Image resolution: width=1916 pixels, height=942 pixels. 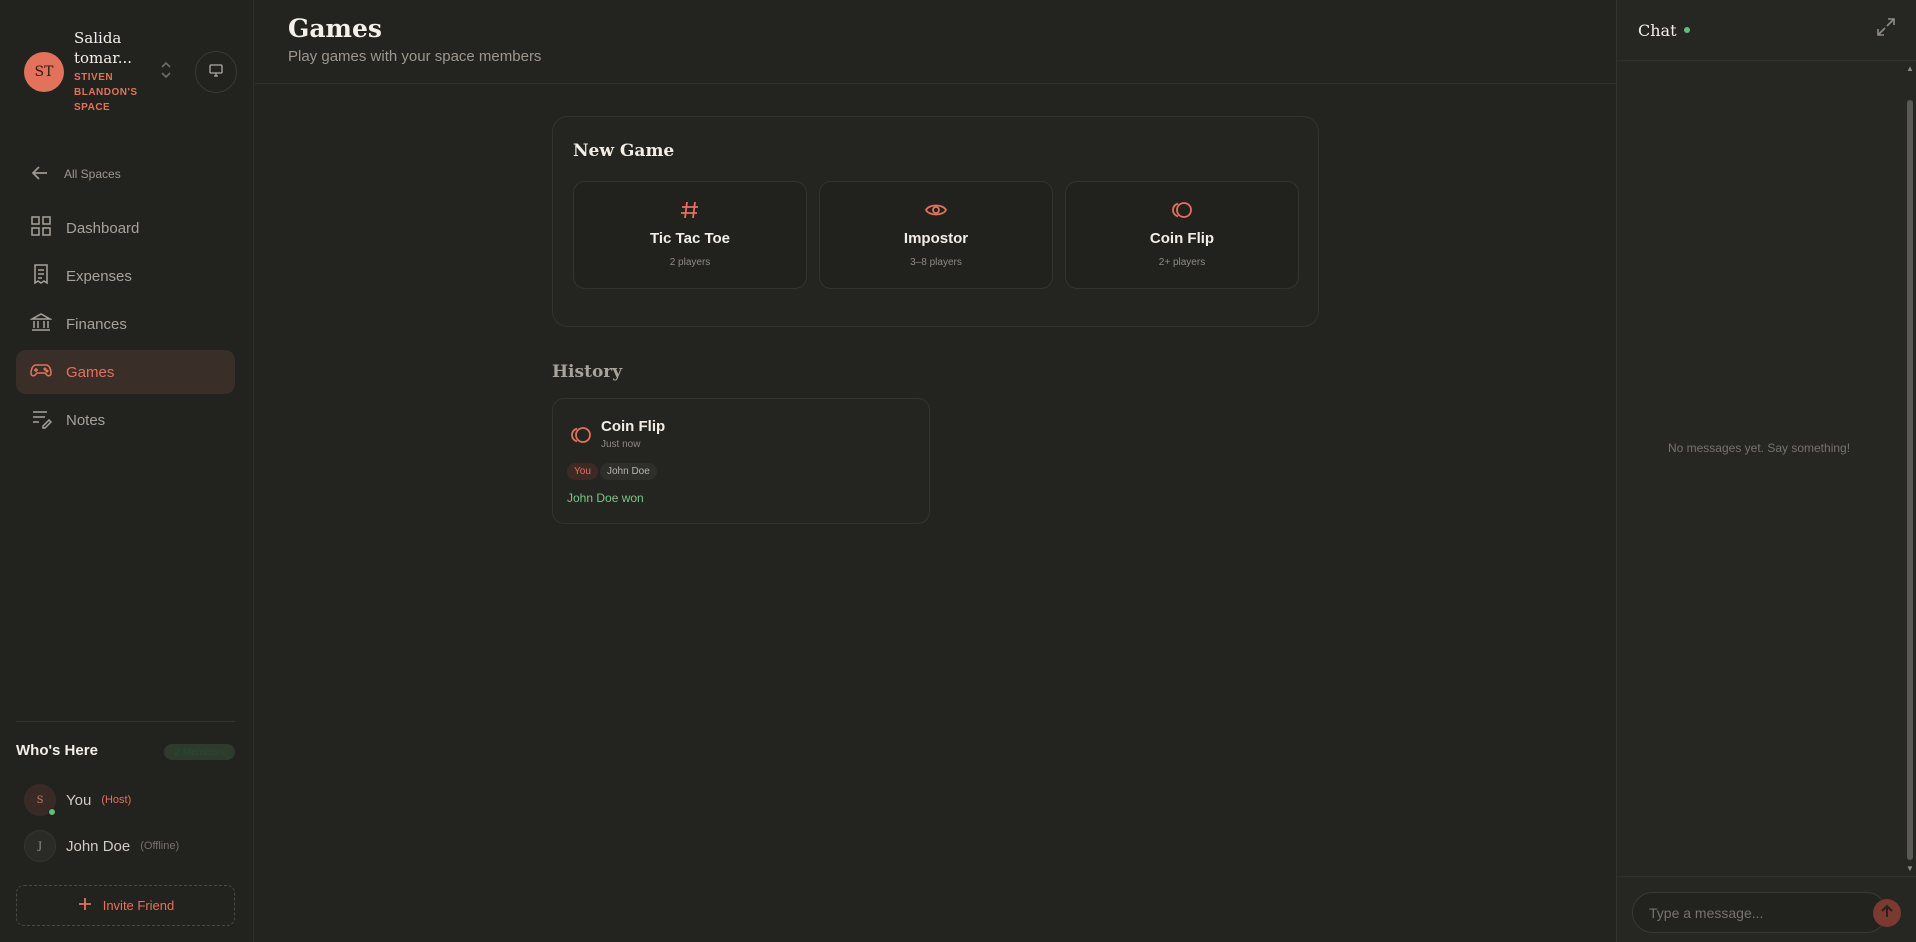 I want to click on nav-item-notes: Notes, so click(x=125, y=420).